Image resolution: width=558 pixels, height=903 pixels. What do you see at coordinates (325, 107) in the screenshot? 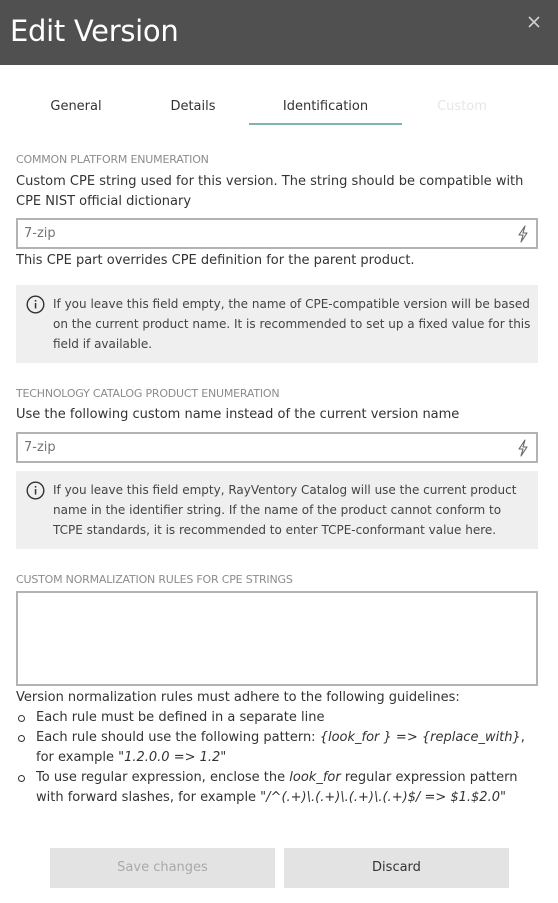
I see `tab-identification: Identification` at bounding box center [325, 107].